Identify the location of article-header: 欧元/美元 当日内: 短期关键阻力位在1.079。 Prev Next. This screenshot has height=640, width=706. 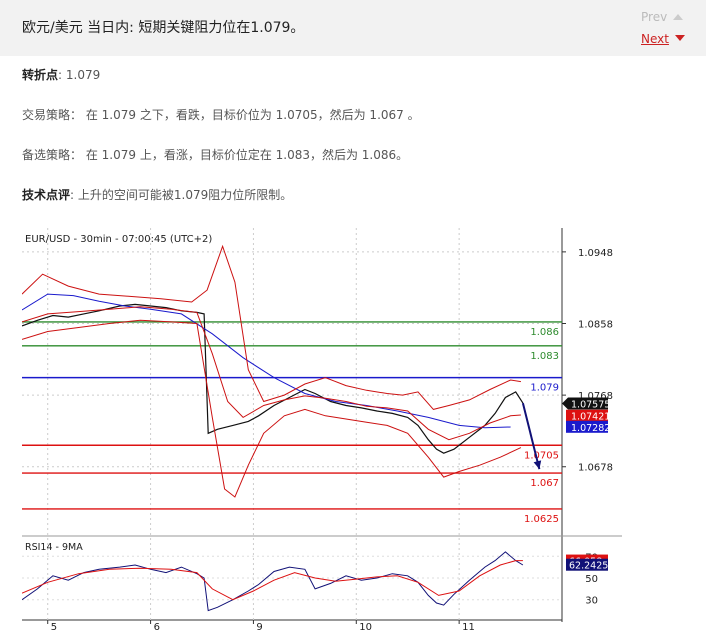
(353, 28).